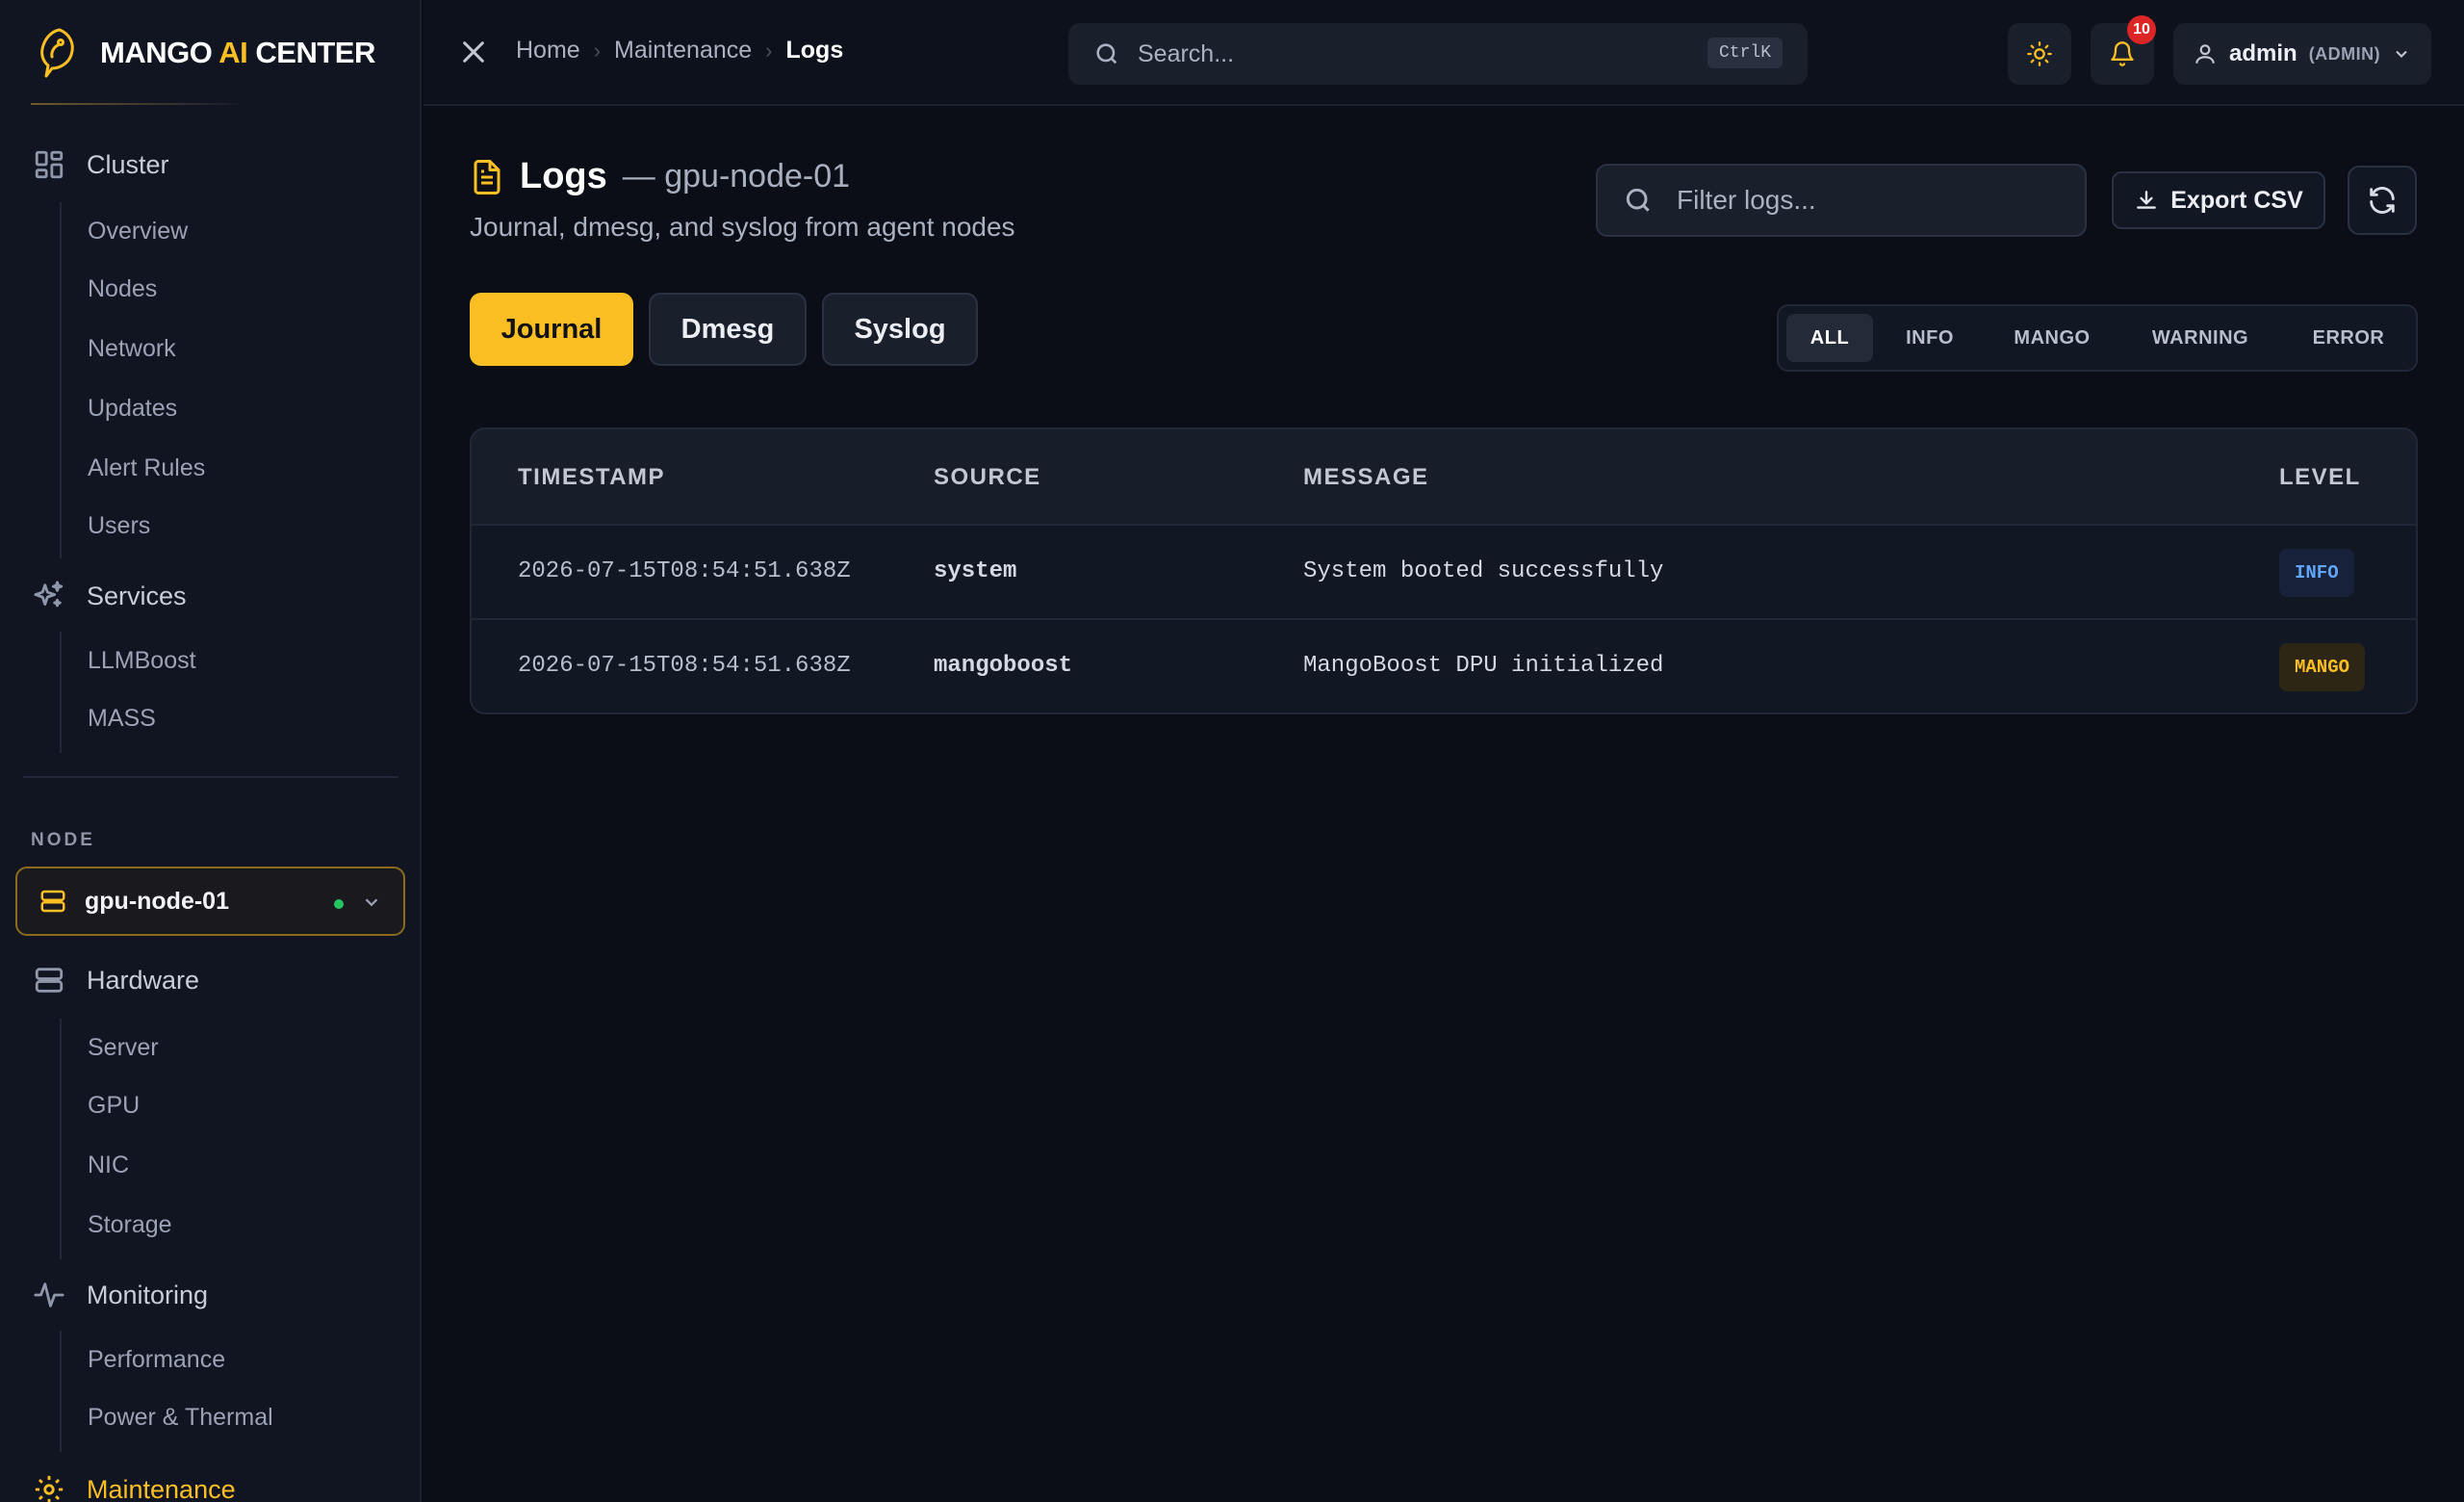 The image size is (2464, 1502). I want to click on close-icon, so click(473, 52).